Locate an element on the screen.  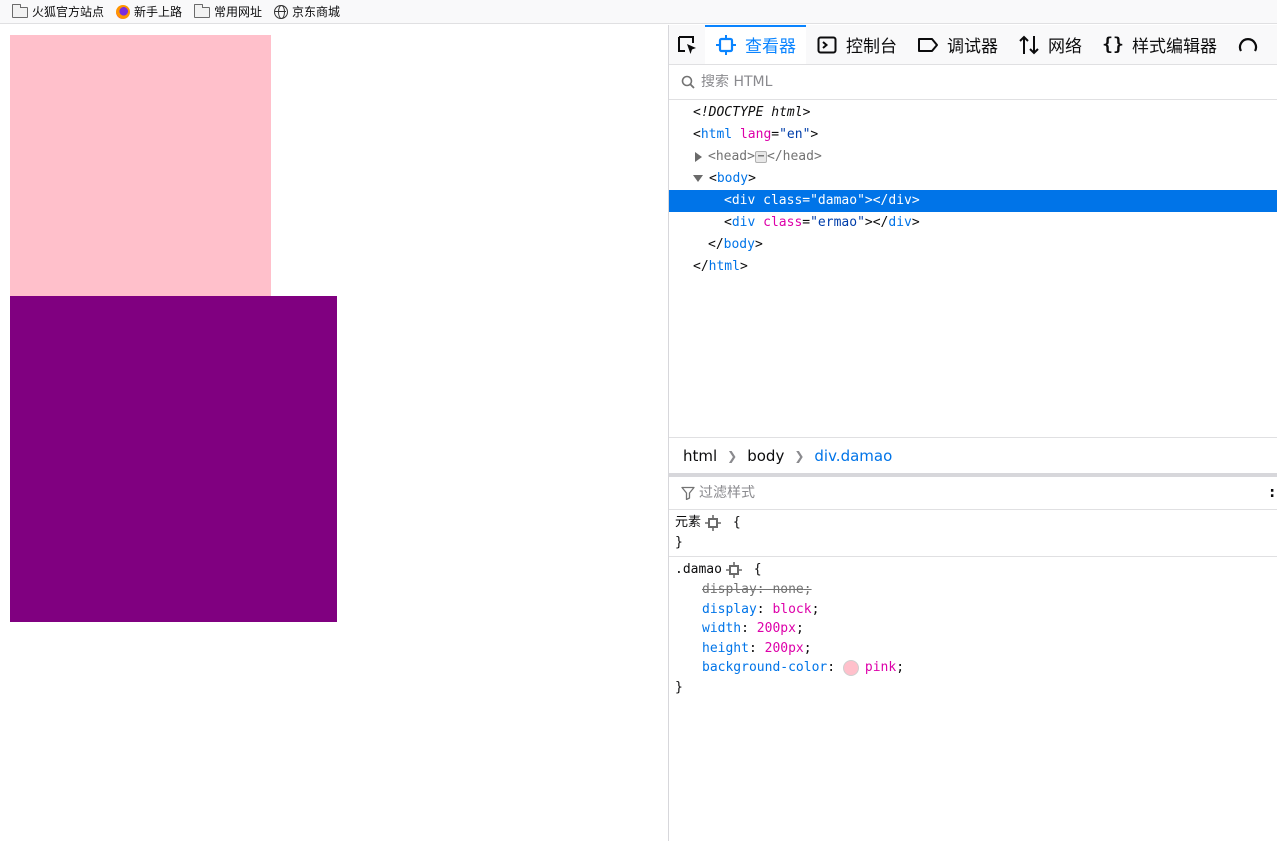
markup-line-doctype: <!DOCTYPE html> is located at coordinates (973, 113).